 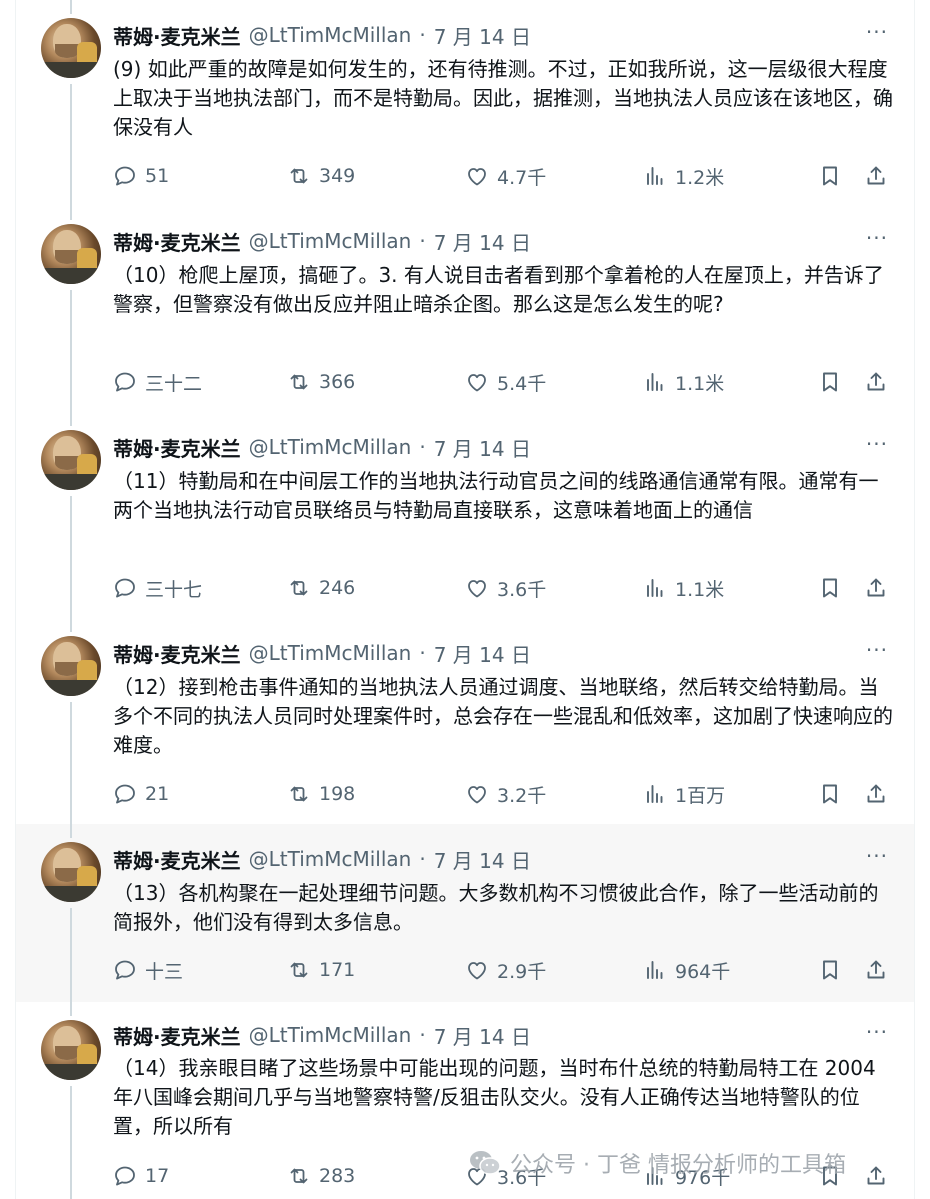 I want to click on like-icon, so click(x=477, y=589).